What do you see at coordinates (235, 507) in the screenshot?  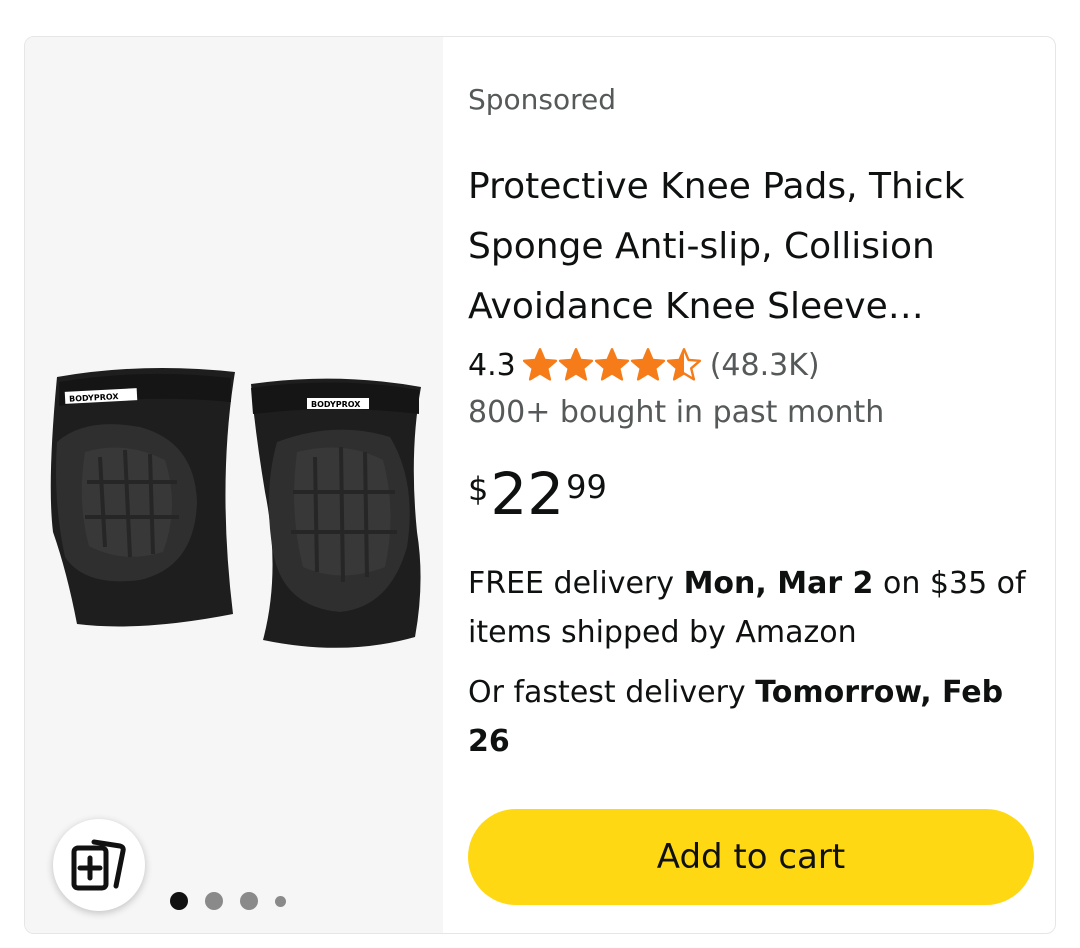 I see `product-image: BODYPROX BODYPROX` at bounding box center [235, 507].